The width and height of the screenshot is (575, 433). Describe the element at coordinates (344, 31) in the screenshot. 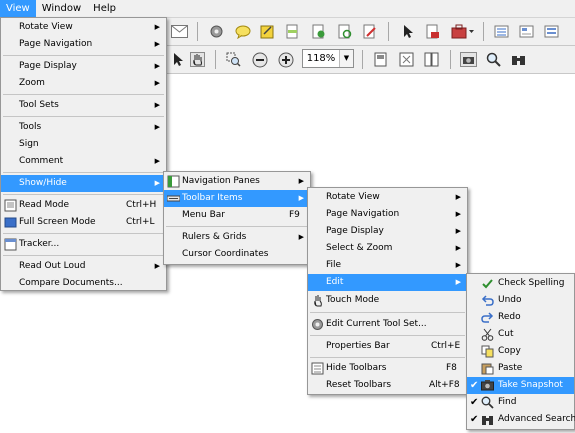

I see `document-refresh-icon` at that location.